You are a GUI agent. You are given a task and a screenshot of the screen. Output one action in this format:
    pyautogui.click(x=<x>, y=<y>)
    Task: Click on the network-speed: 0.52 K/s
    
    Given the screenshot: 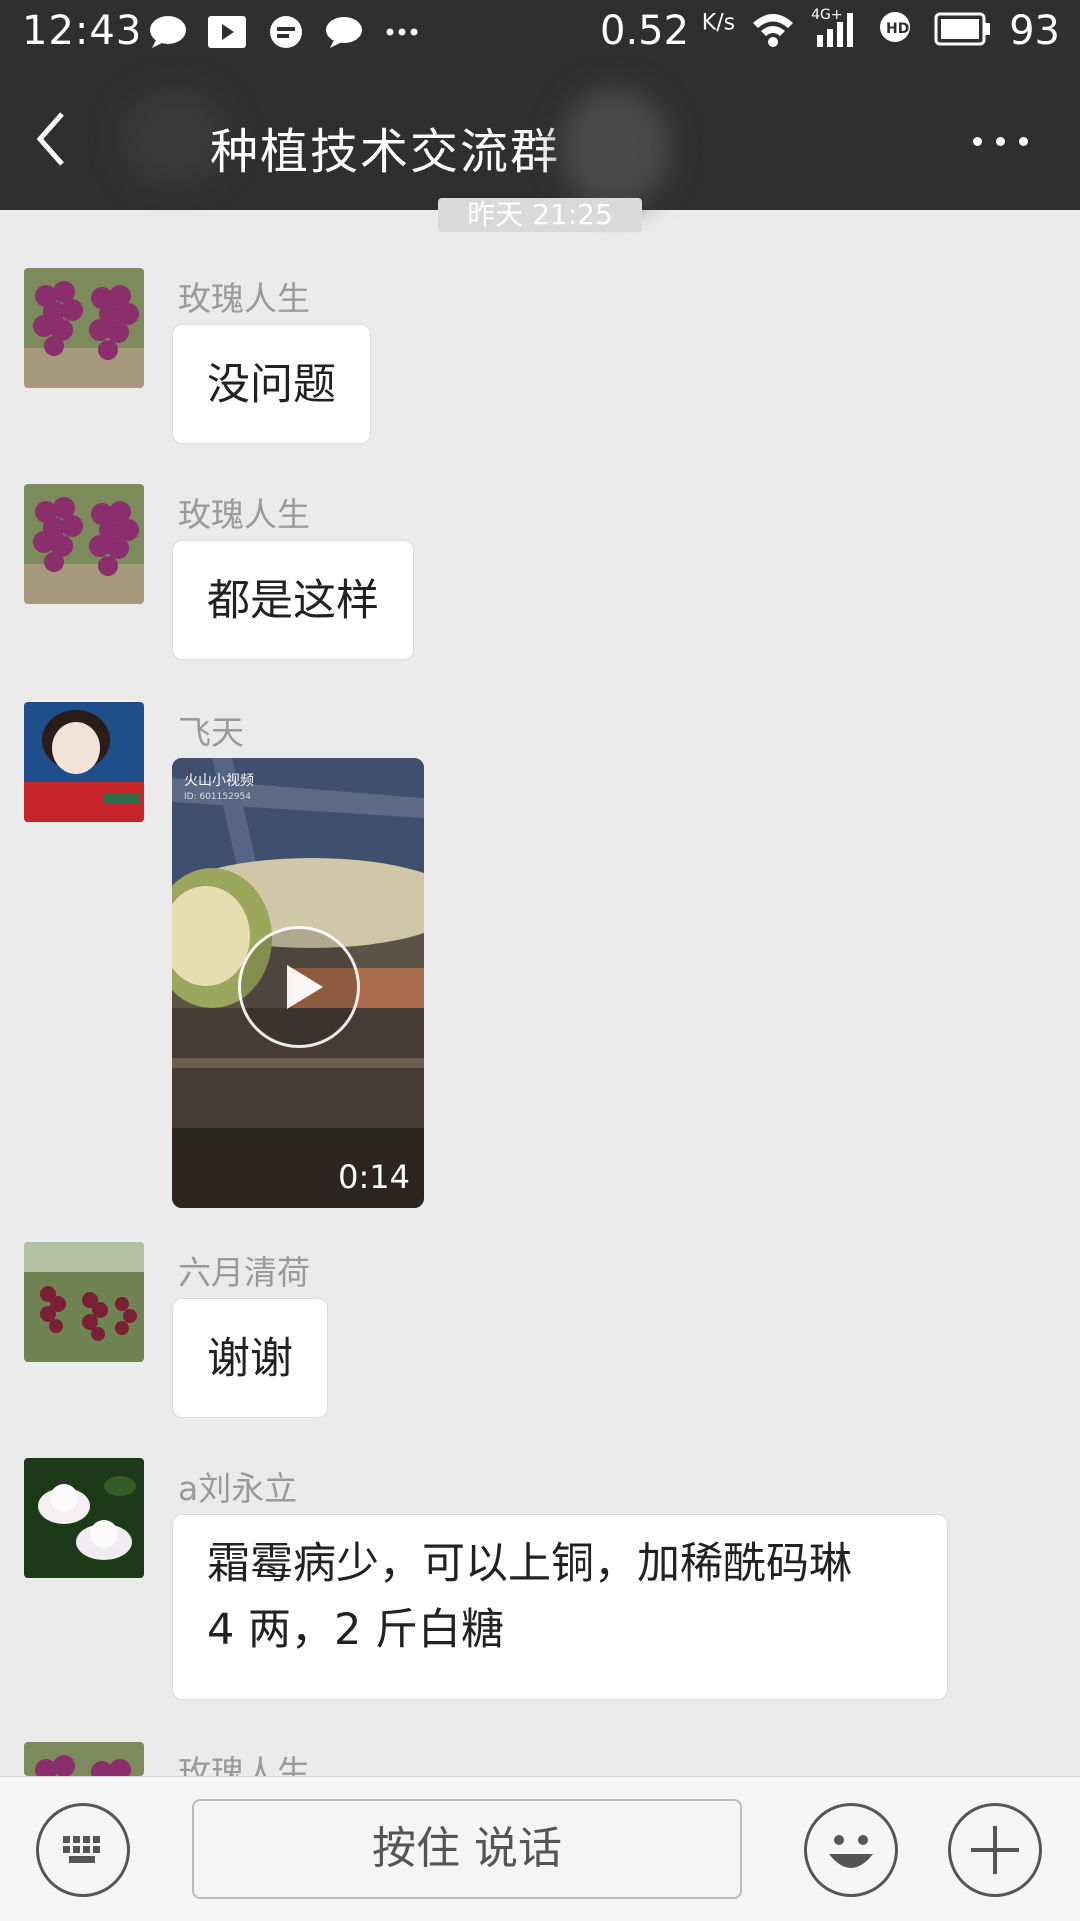 What is the action you would take?
    pyautogui.click(x=667, y=31)
    